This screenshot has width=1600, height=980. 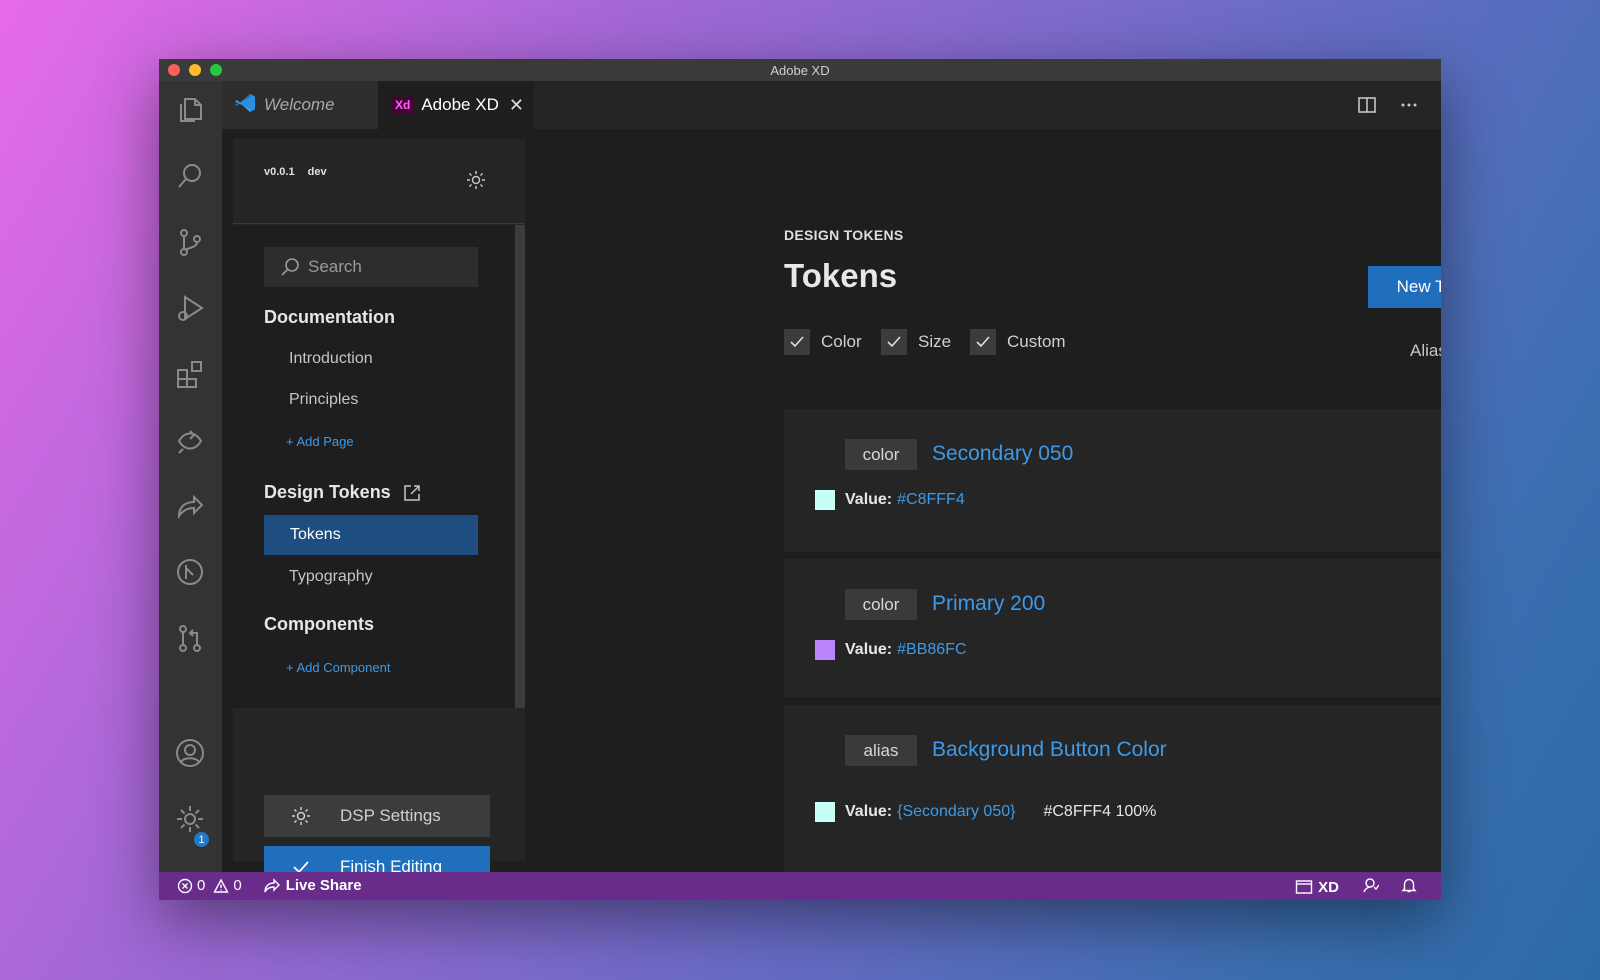 I want to click on nav-item-principles: Principles, so click(x=323, y=400).